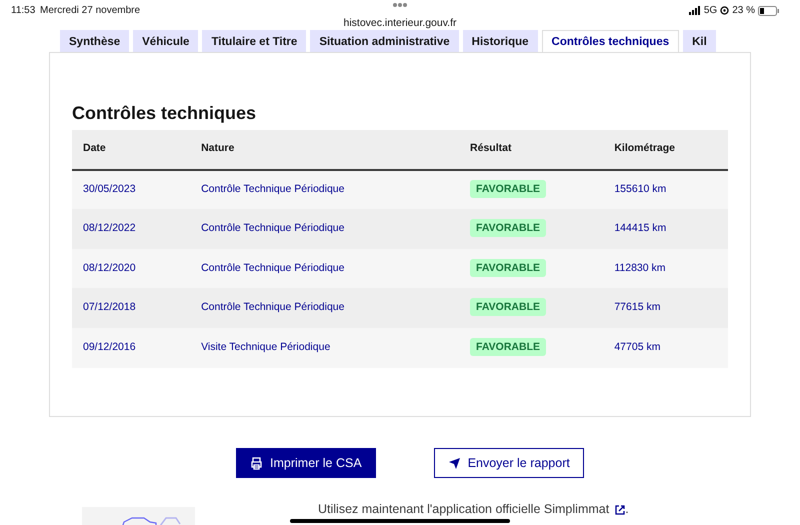 This screenshot has height=525, width=800. What do you see at coordinates (109, 346) in the screenshot?
I see `date-cell: 09/12/2016` at bounding box center [109, 346].